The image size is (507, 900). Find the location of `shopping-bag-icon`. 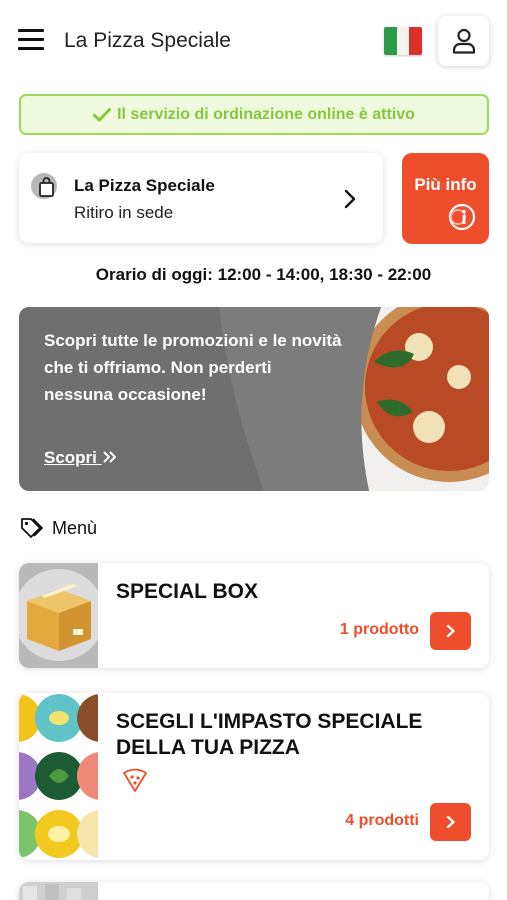

shopping-bag-icon is located at coordinates (44, 186).